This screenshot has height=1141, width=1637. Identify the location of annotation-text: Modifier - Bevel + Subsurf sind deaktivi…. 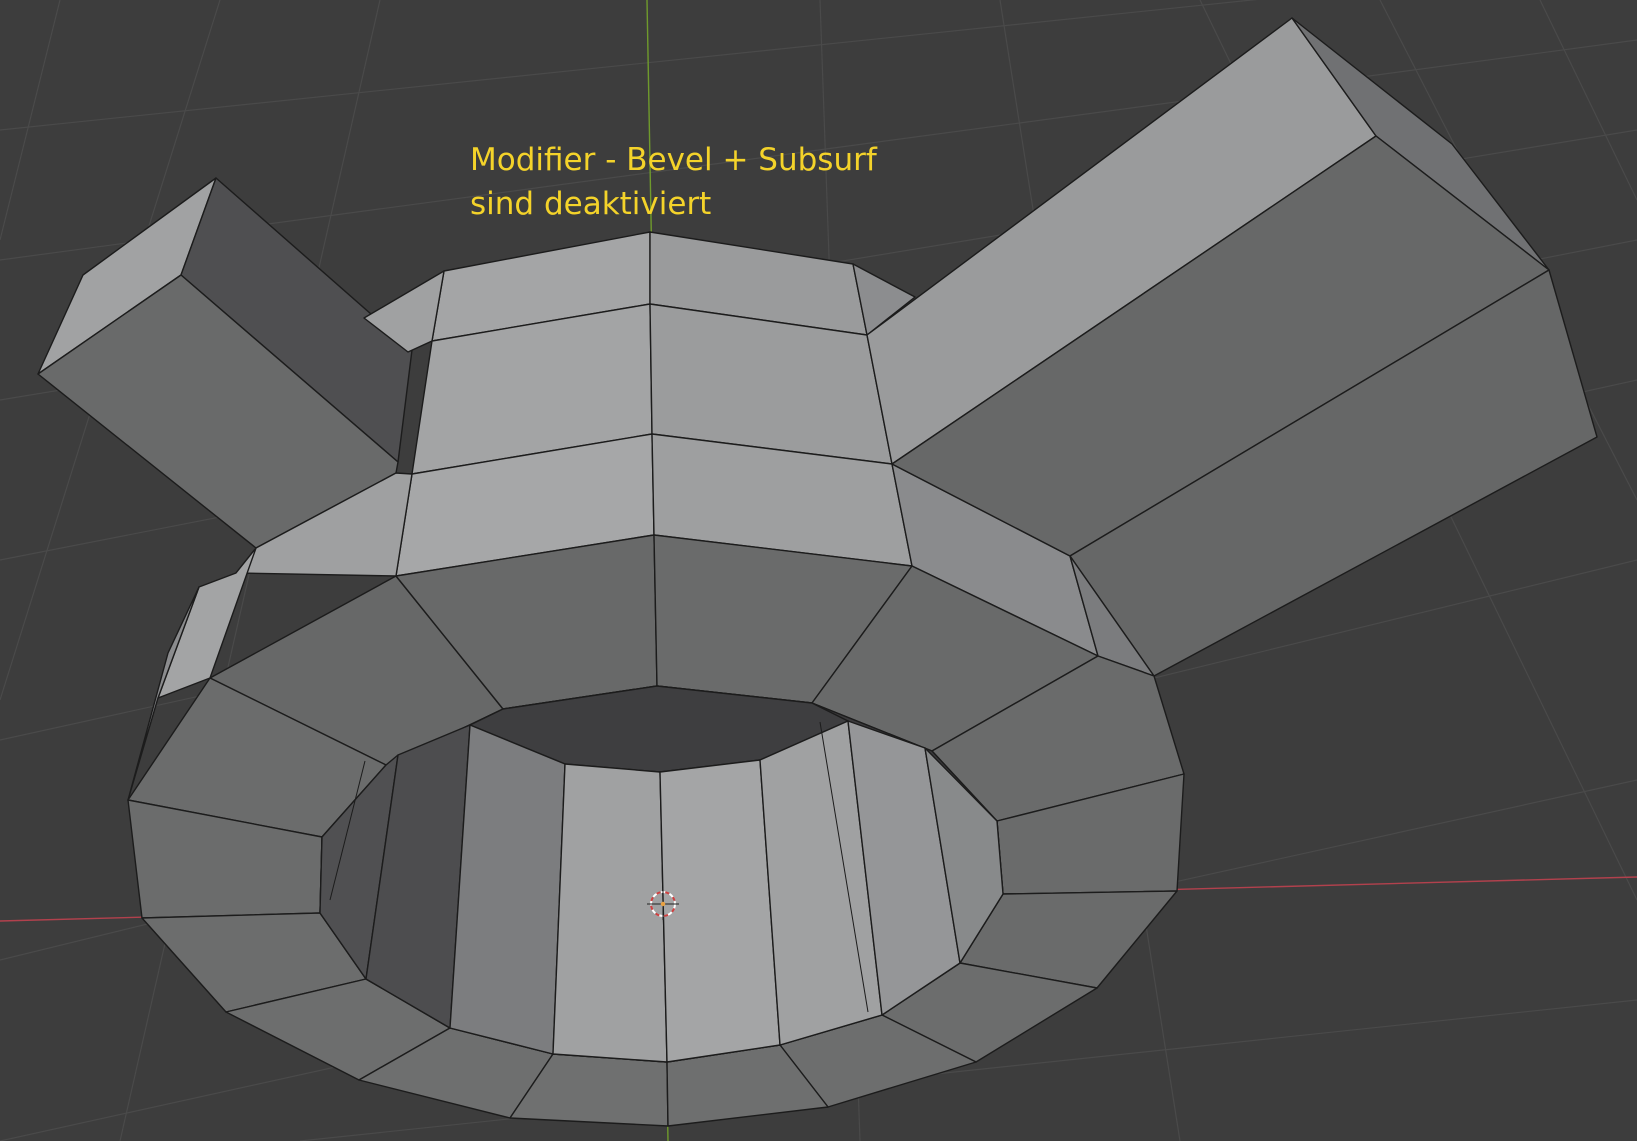
(673, 182).